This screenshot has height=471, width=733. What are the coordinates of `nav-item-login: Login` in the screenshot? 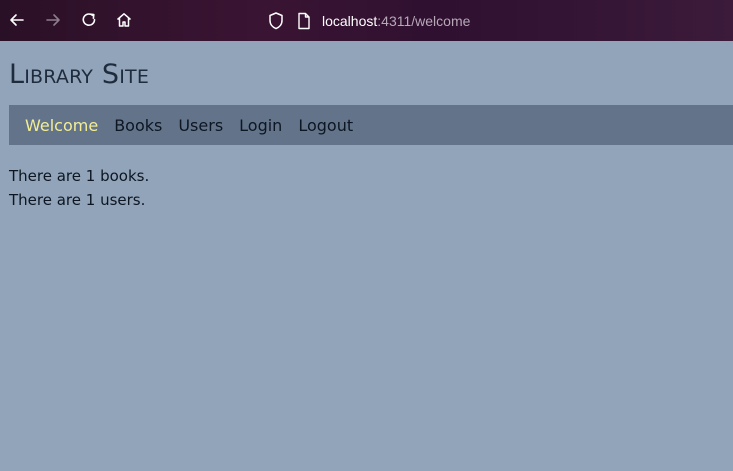 It's located at (260, 125).